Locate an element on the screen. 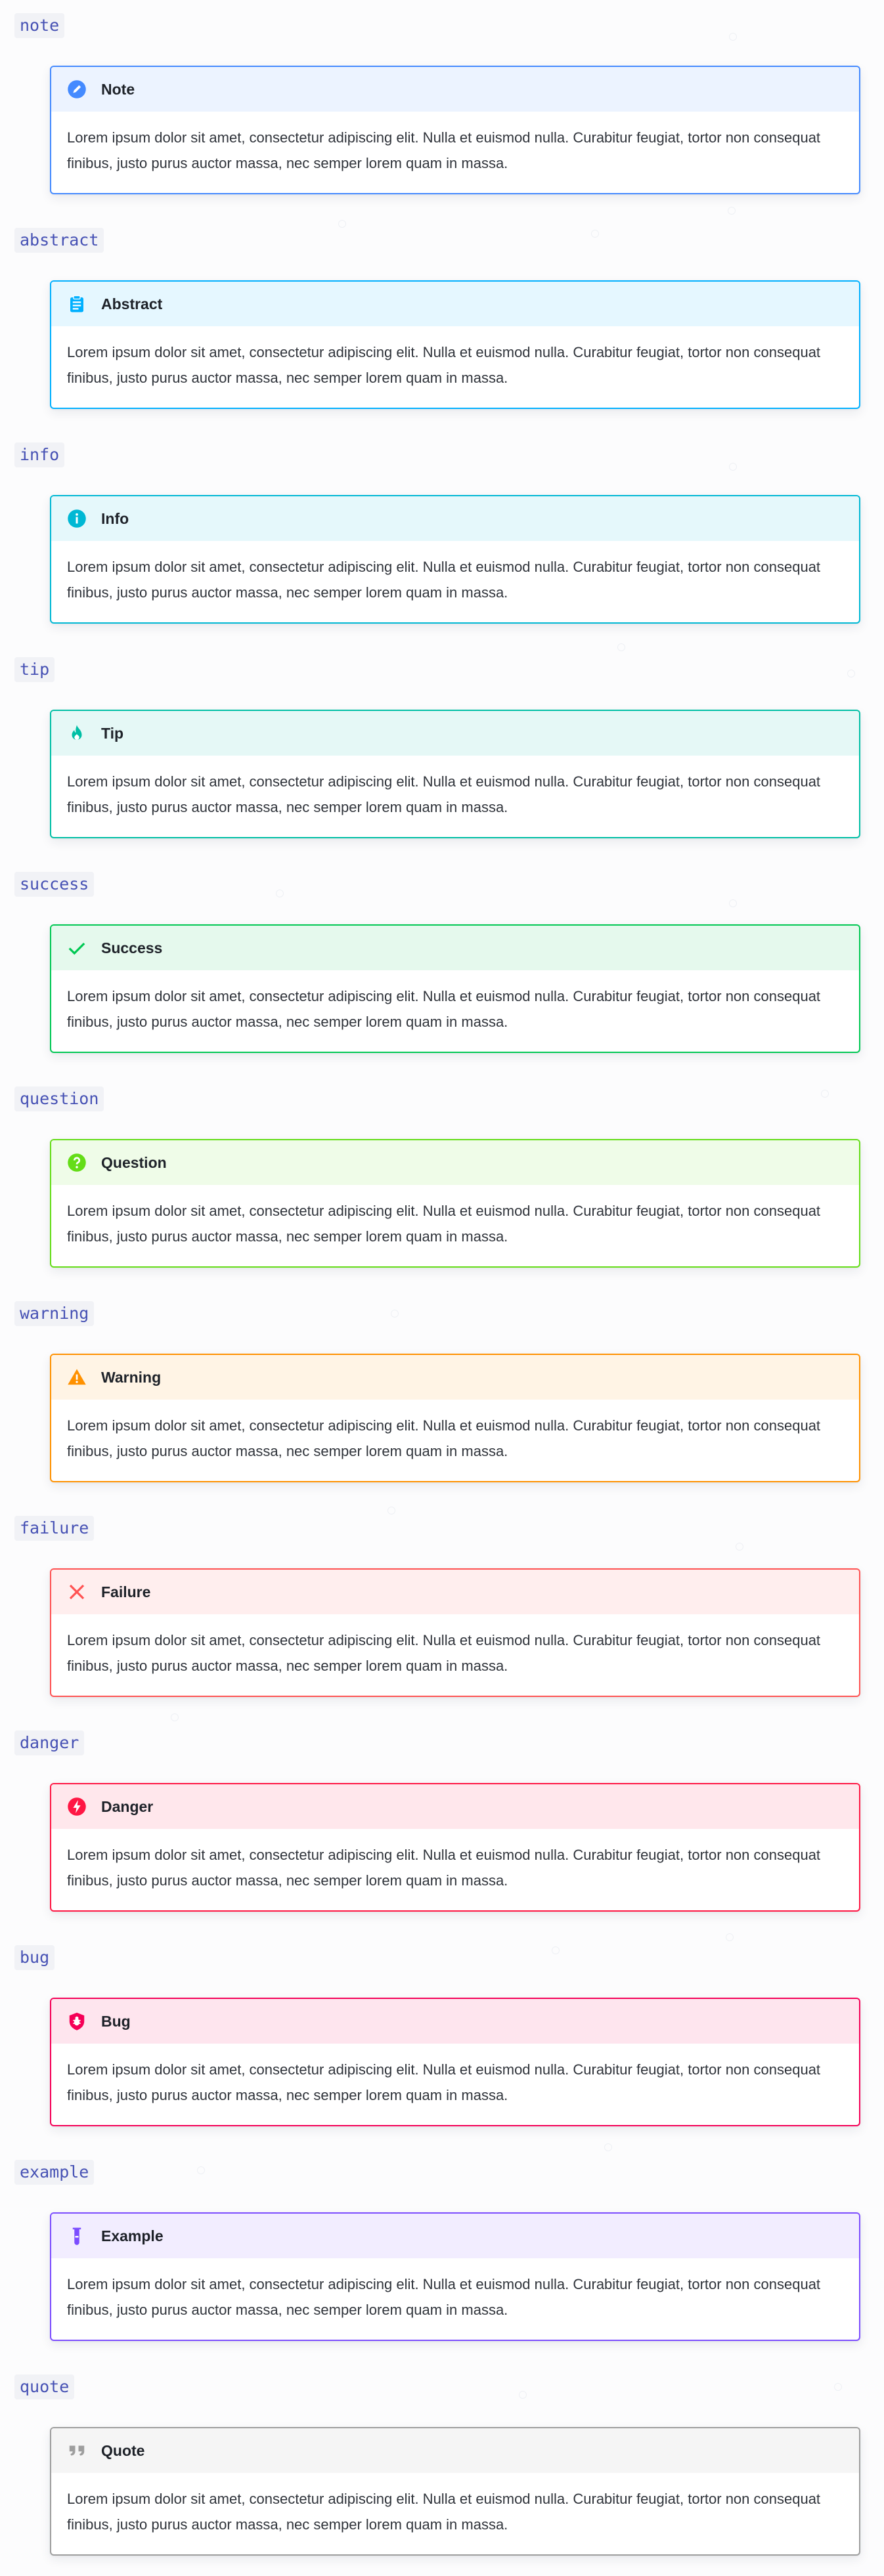 Image resolution: width=884 pixels, height=2576 pixels. admonition-title-bar: Failure is located at coordinates (455, 1592).